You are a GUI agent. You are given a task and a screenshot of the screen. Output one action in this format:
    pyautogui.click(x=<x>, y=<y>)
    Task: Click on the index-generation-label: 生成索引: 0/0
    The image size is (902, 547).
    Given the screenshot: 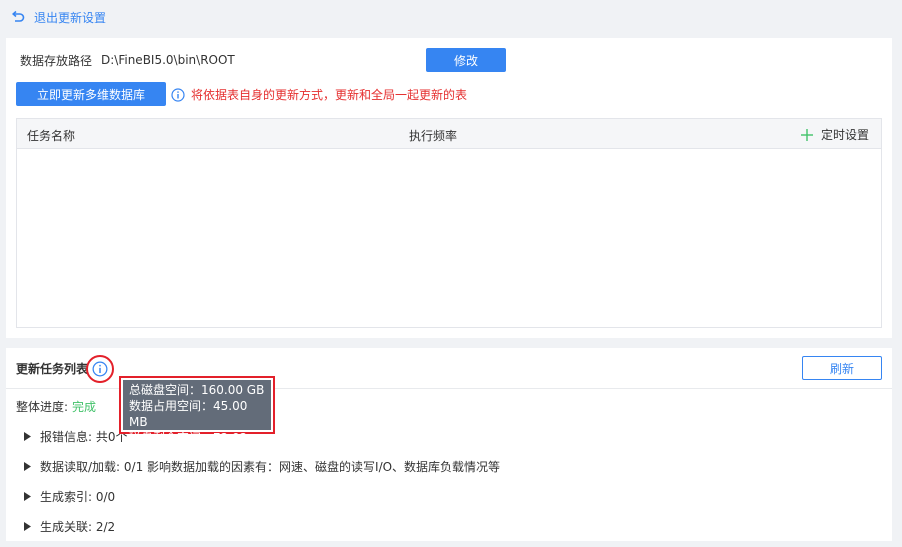 What is the action you would take?
    pyautogui.click(x=78, y=497)
    